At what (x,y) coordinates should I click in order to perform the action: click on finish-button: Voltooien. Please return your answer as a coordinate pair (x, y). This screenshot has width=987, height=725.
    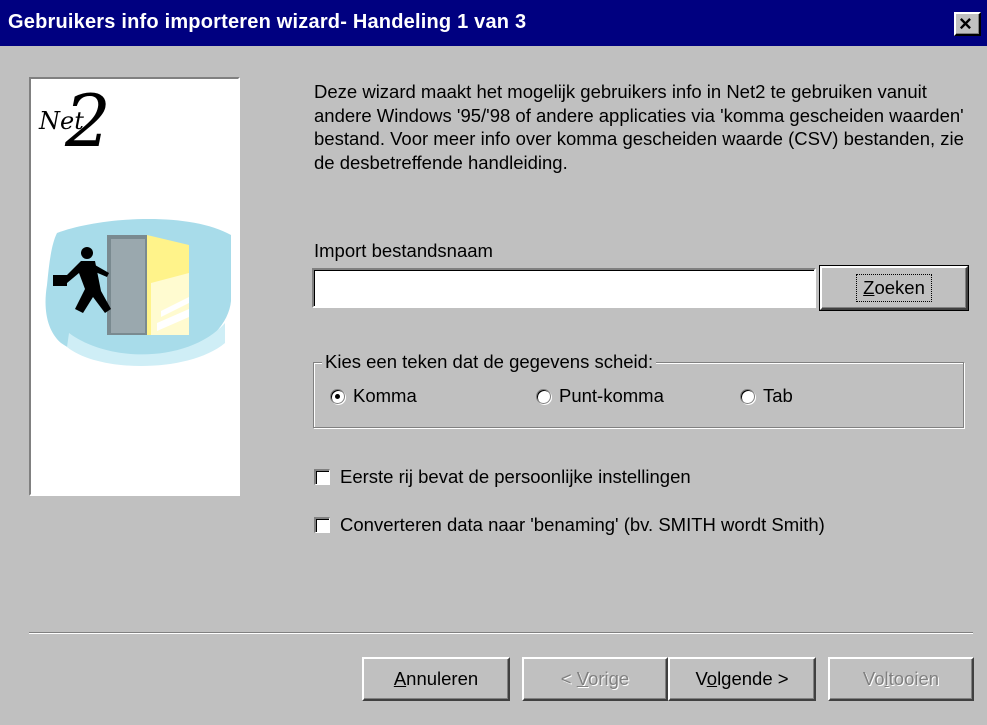
    Looking at the image, I should click on (901, 679).